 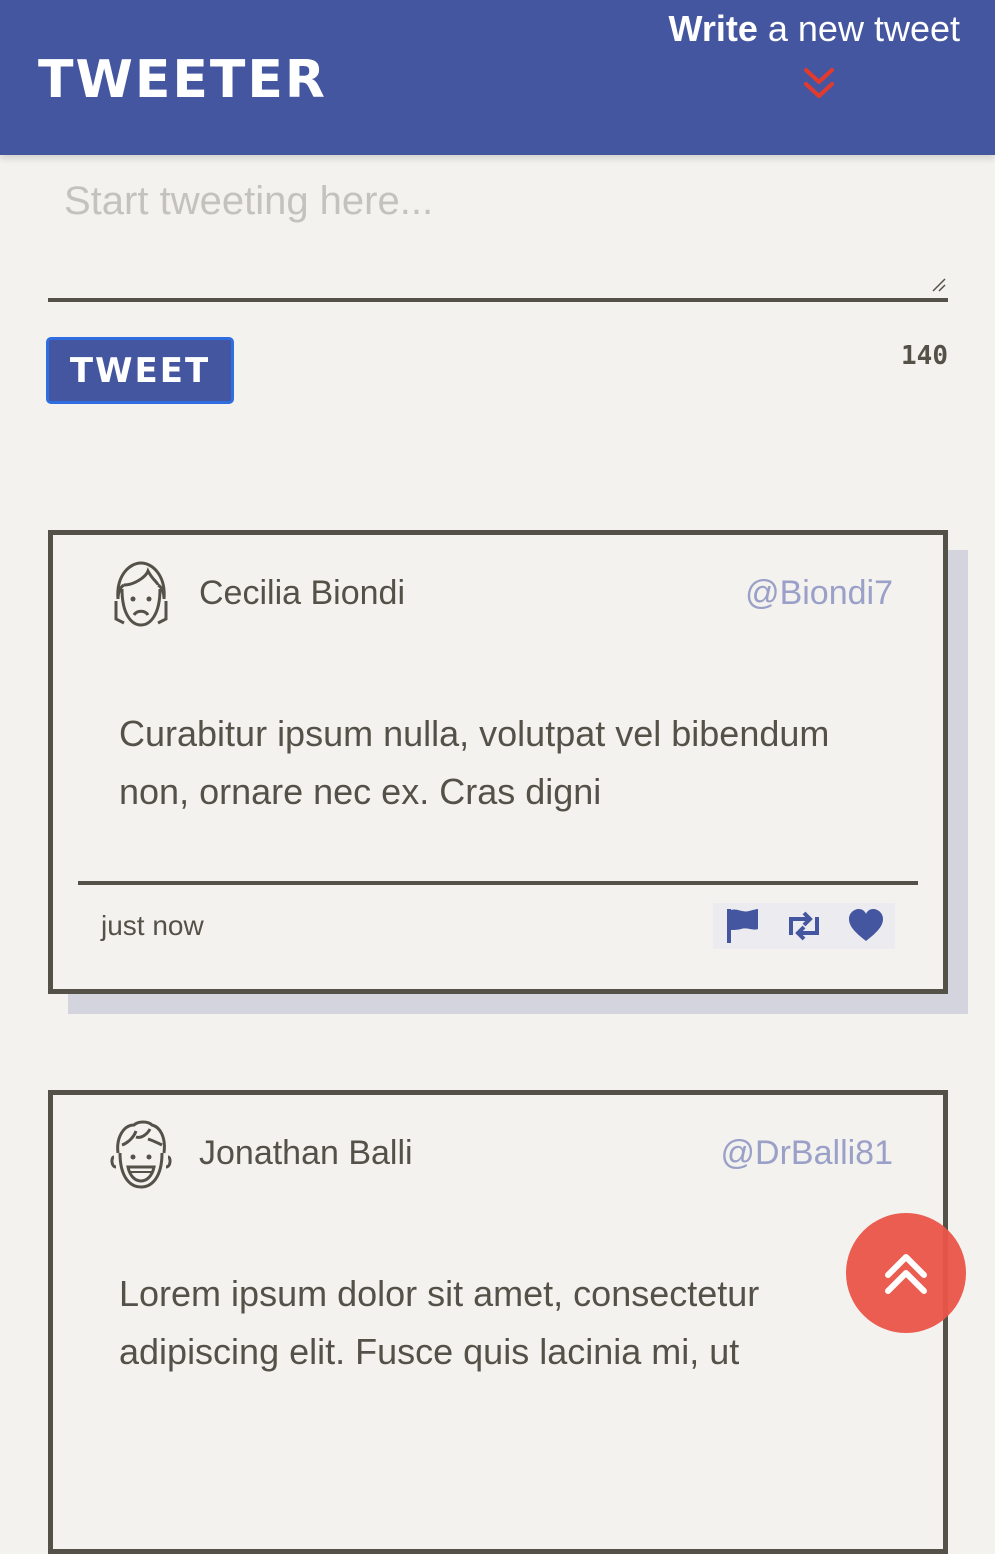 I want to click on flag-icon, so click(x=742, y=926).